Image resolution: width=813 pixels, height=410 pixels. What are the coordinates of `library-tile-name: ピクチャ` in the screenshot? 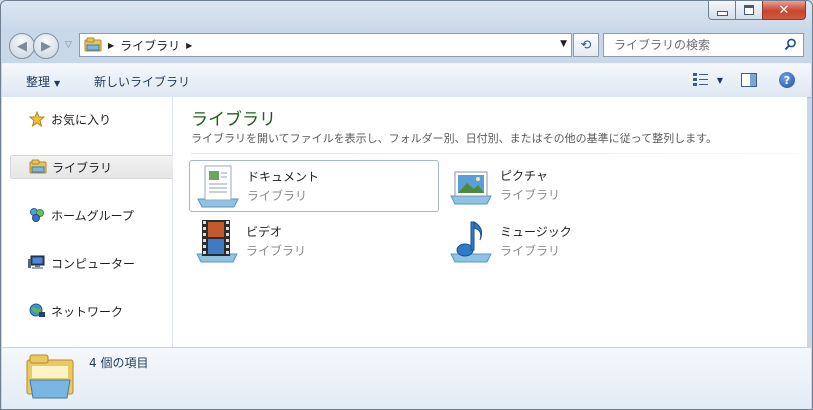 It's located at (524, 176).